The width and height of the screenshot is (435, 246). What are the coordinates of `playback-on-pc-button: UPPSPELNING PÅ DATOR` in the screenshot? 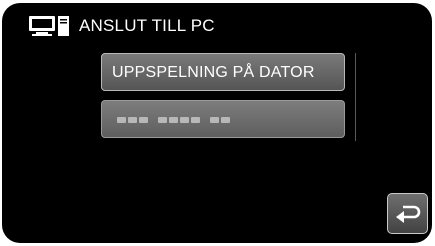 It's located at (223, 72).